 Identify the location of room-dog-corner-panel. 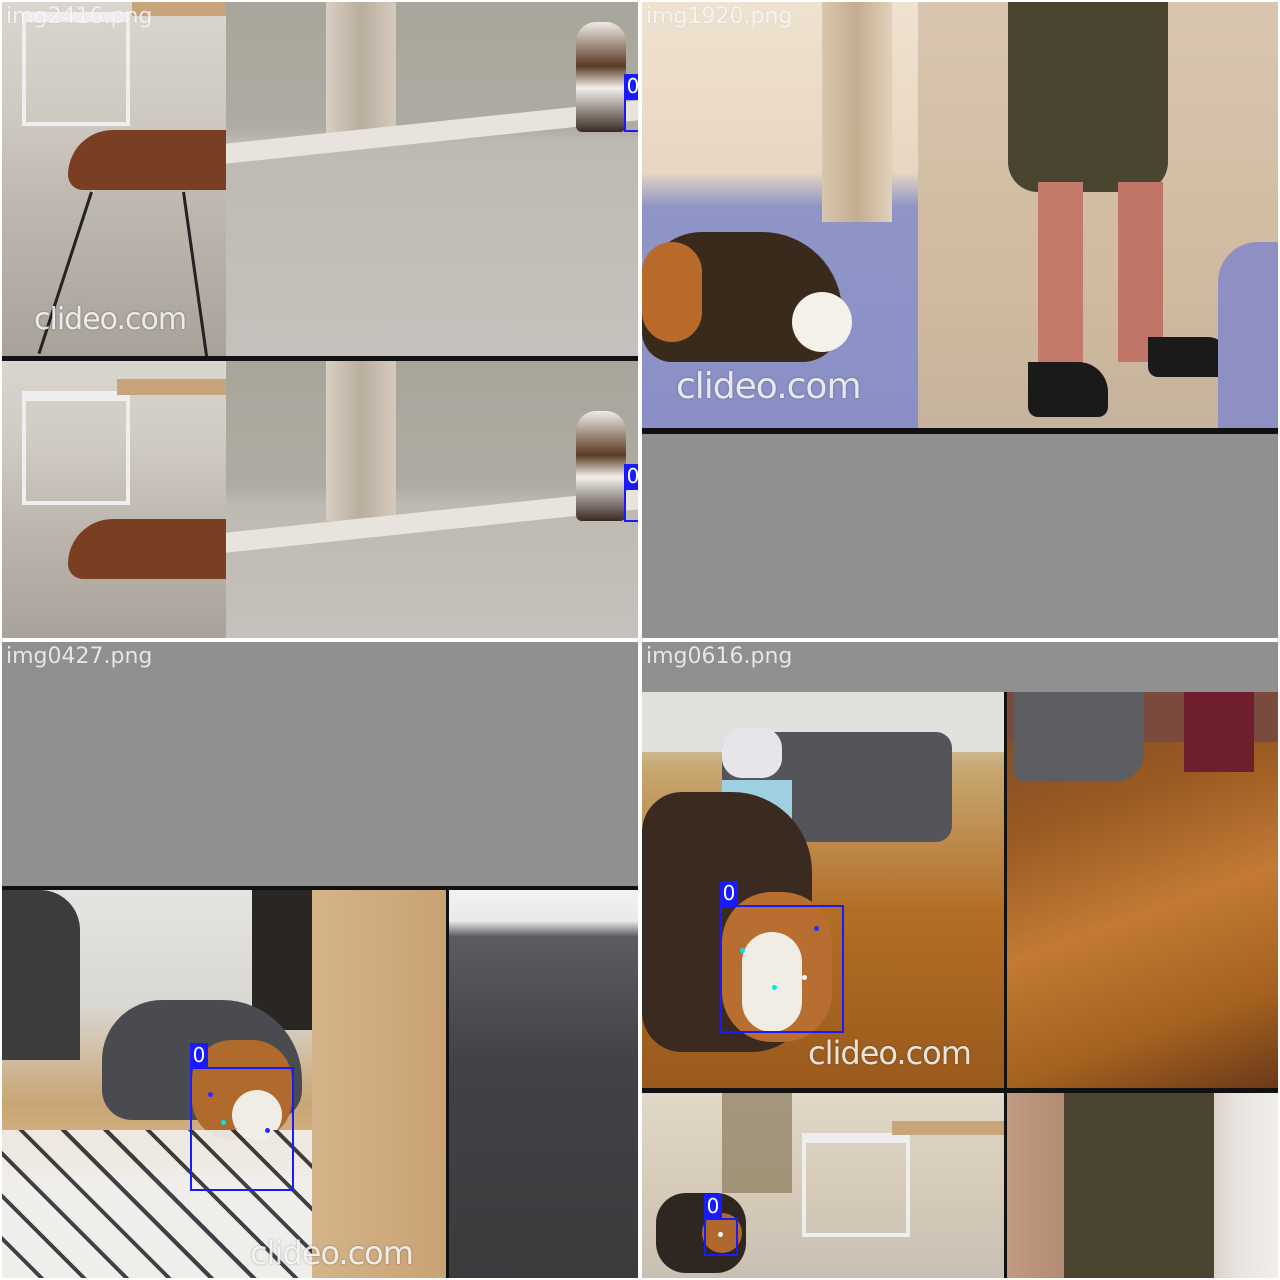
(823, 1185).